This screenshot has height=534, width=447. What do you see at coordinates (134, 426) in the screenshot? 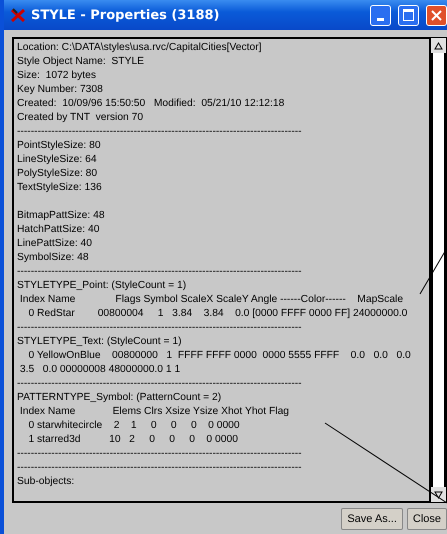
I see `properties-line: 0 starwhitecircle 2 1 0 0 0 0 0000` at bounding box center [134, 426].